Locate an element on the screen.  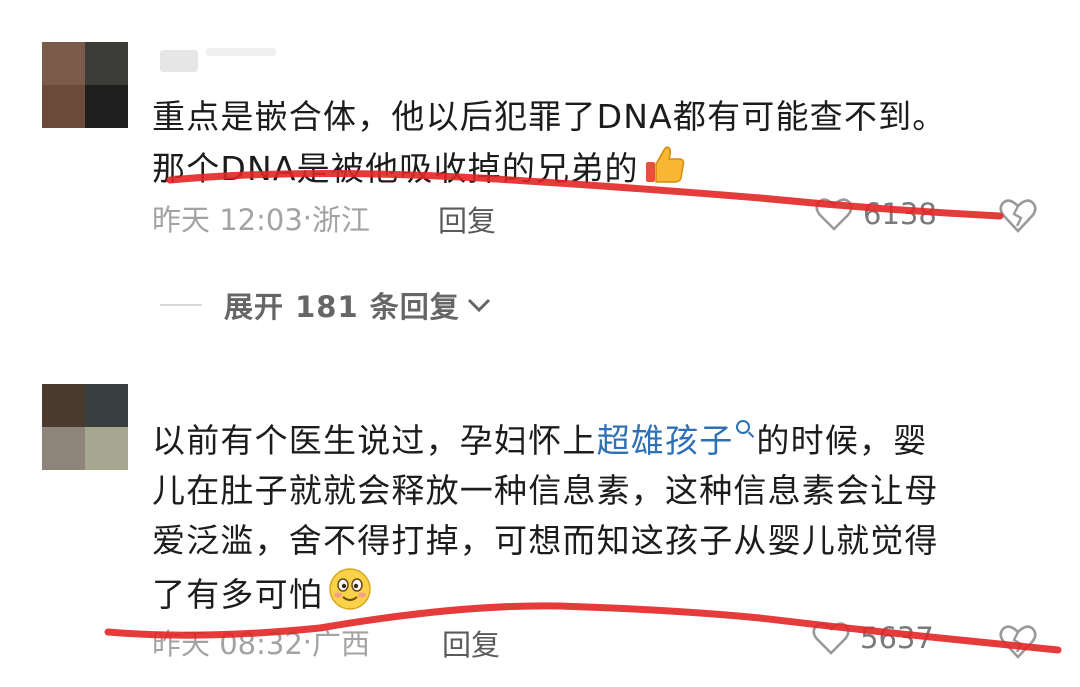
timestamp: 昨天 08:32 is located at coordinates (227, 644).